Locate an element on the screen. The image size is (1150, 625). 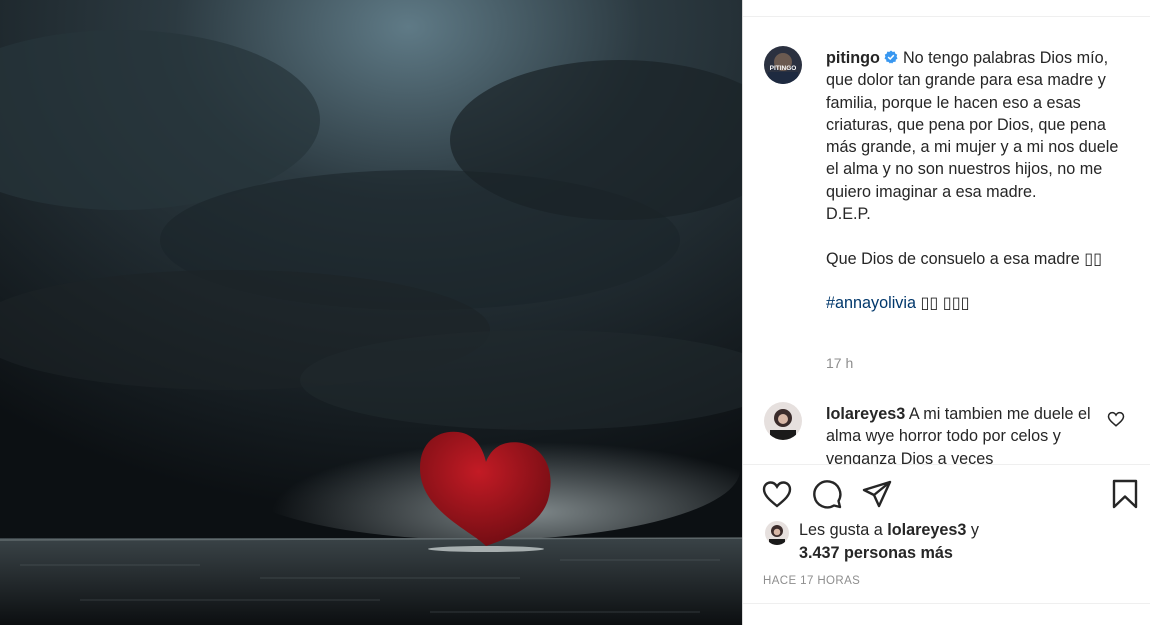
commenter-avatar is located at coordinates (783, 421).